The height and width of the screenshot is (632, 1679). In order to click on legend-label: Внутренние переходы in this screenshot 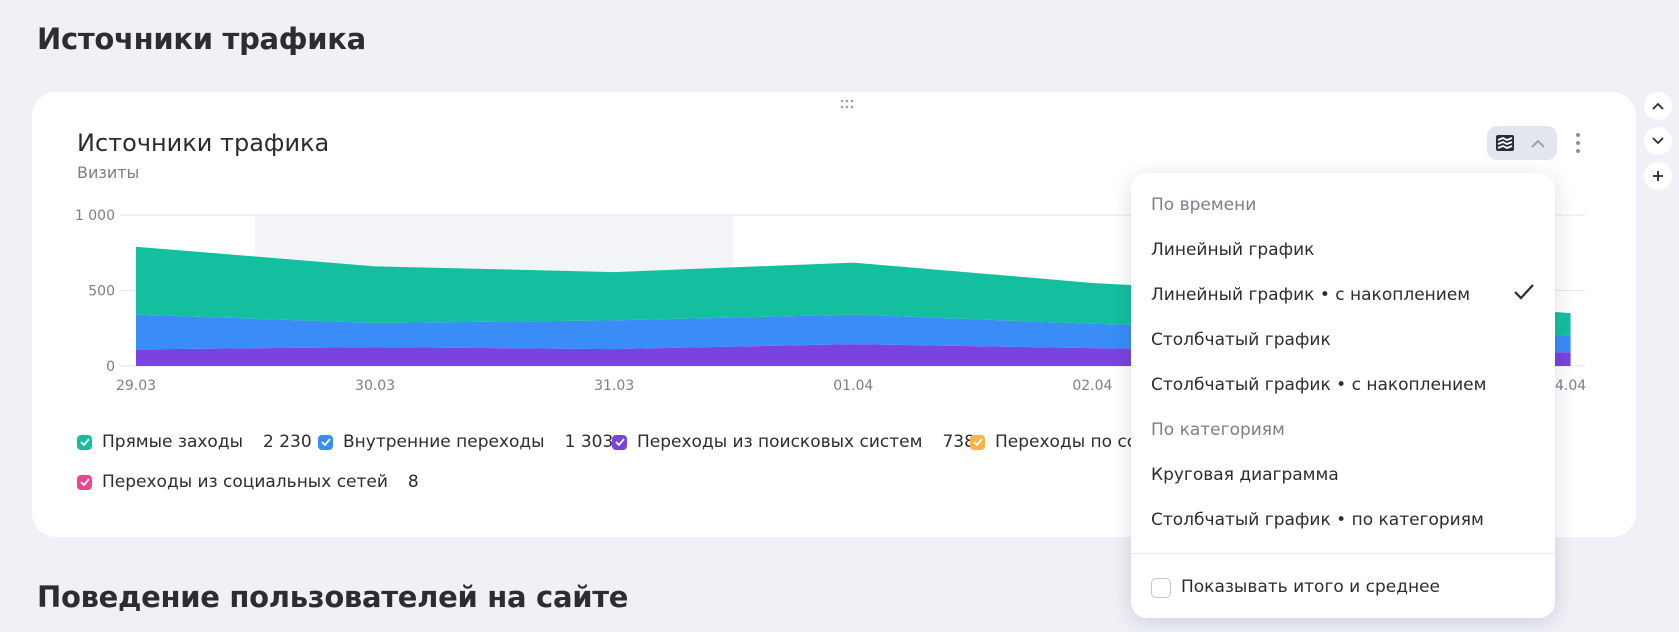, I will do `click(444, 442)`.